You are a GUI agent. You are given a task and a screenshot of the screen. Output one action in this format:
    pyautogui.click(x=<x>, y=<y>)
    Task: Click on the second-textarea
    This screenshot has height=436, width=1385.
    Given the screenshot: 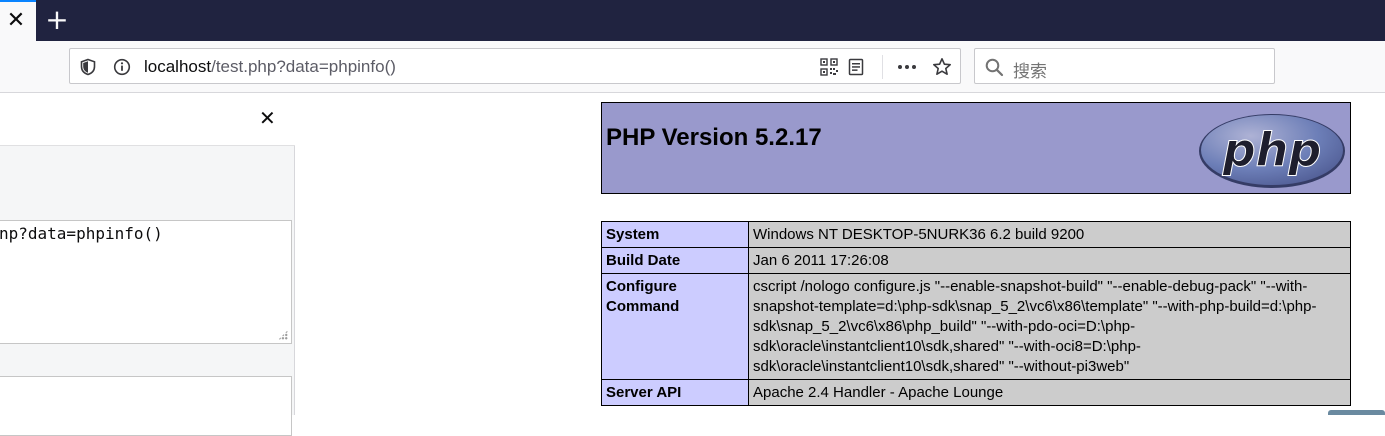 What is the action you would take?
    pyautogui.click(x=146, y=406)
    